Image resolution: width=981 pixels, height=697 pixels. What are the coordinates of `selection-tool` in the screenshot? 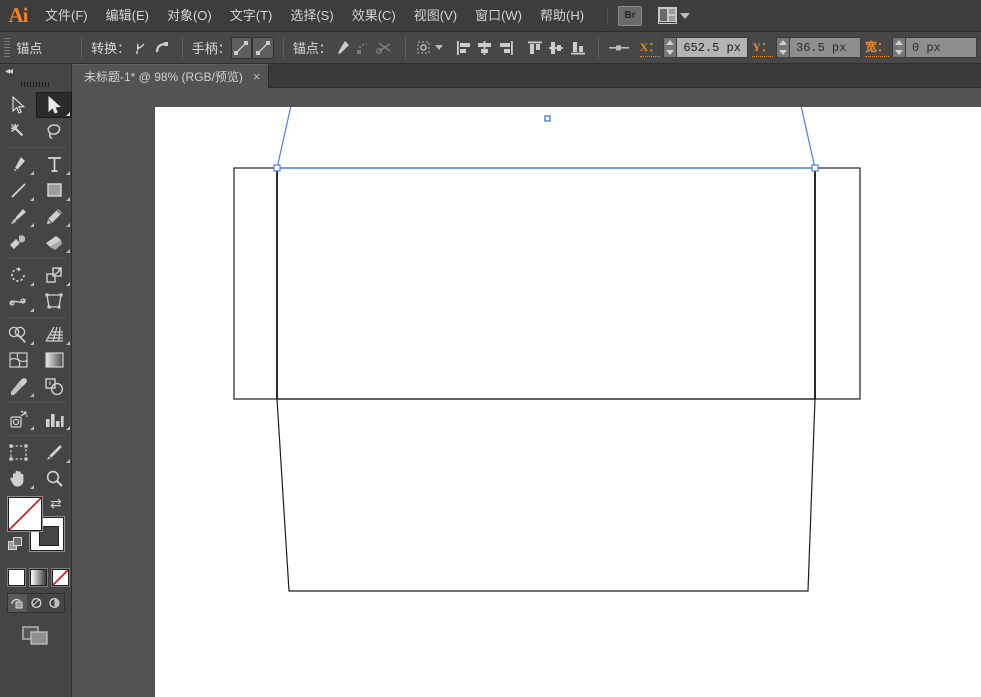 It's located at (18, 105).